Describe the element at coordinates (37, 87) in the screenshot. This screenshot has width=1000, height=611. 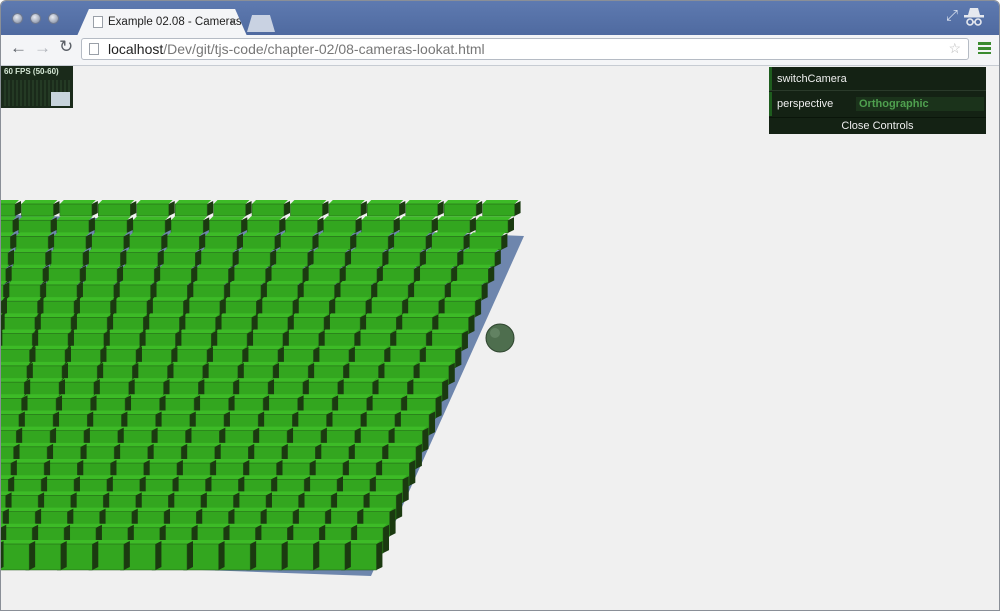
I see `stats-panel: 60 FPS (50-60)` at that location.